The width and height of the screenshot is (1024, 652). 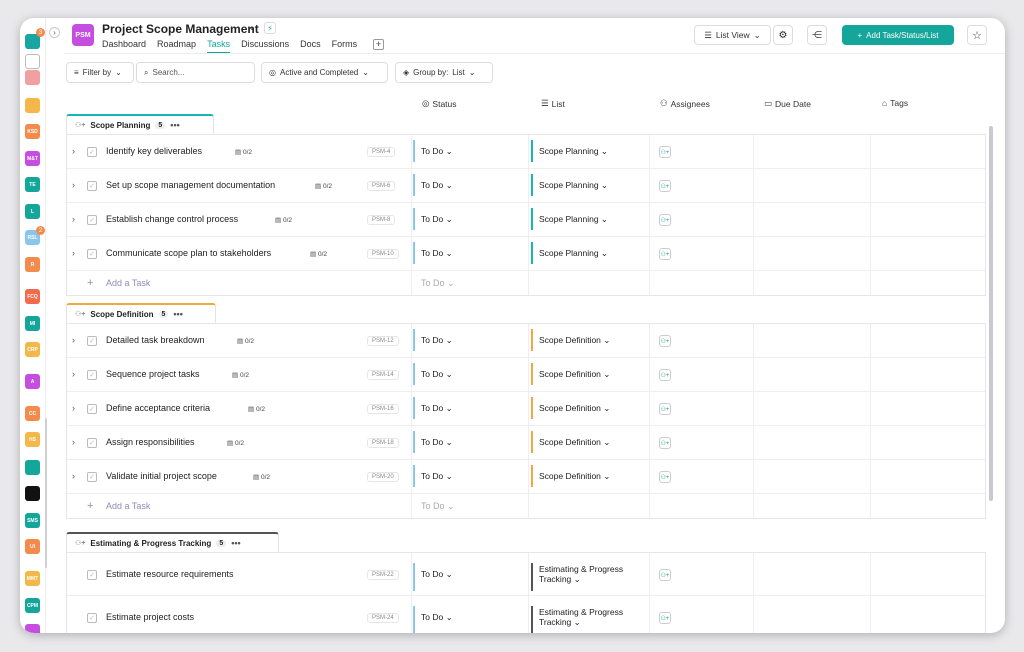 What do you see at coordinates (345, 46) in the screenshot?
I see `tab-forms: Forms` at bounding box center [345, 46].